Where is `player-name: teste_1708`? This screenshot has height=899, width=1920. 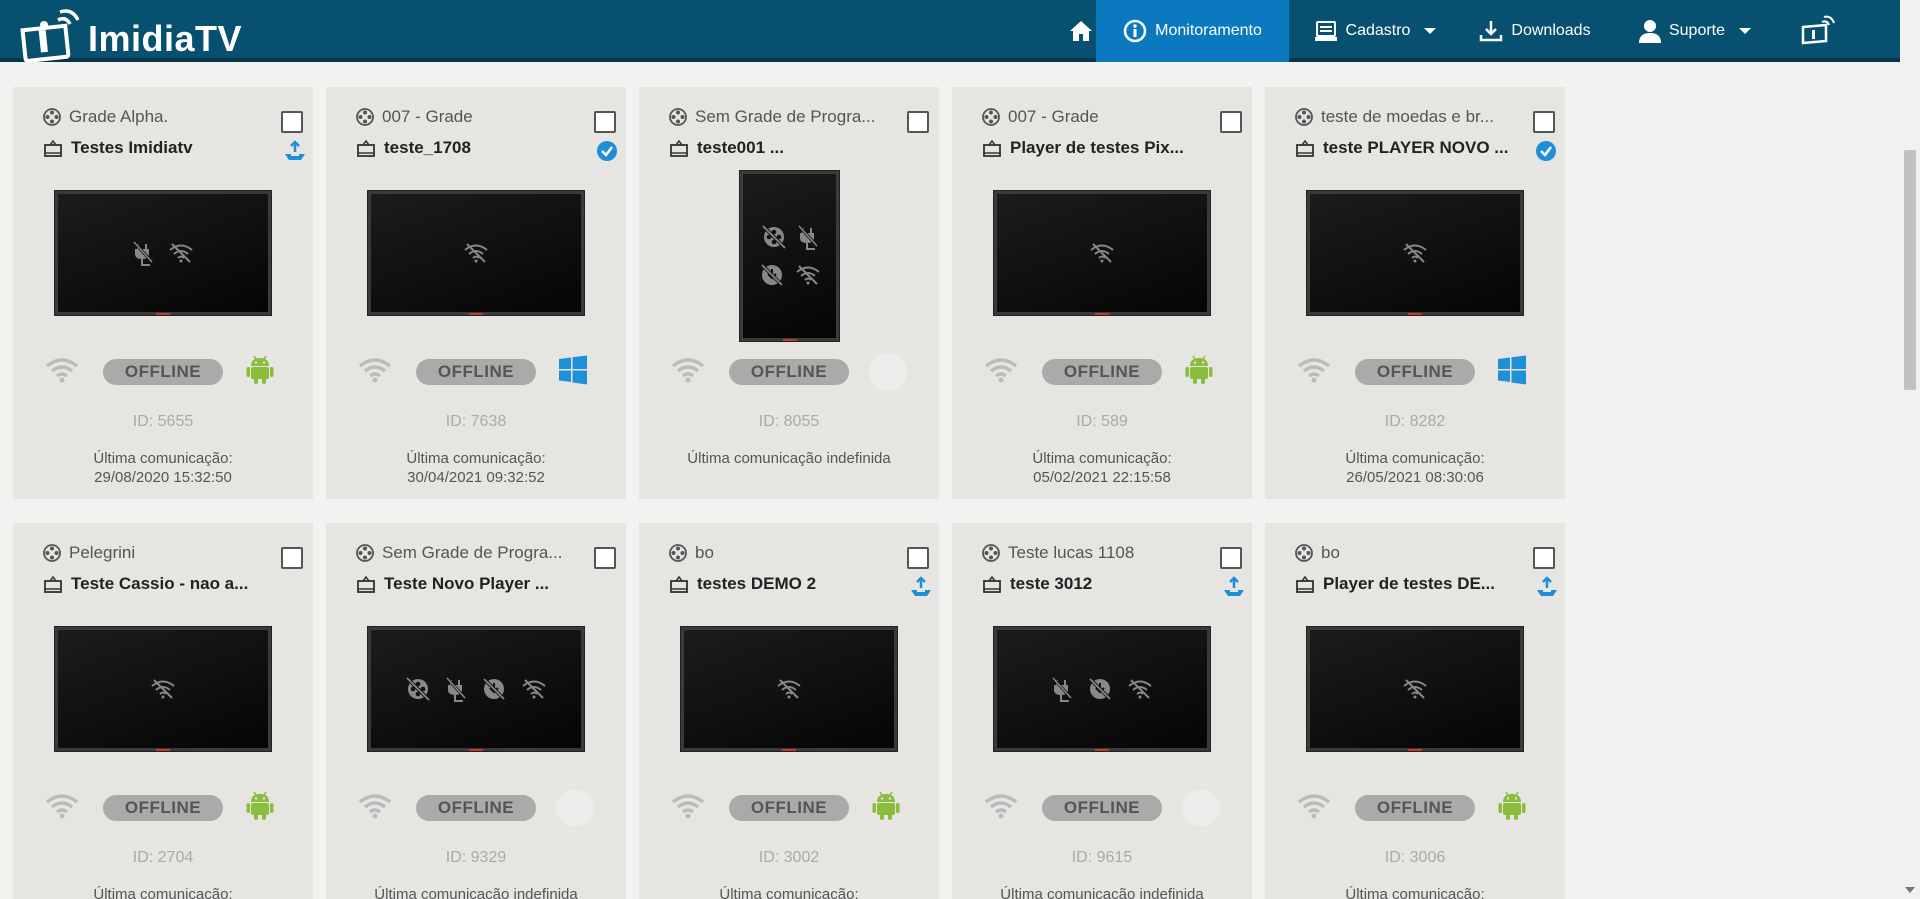
player-name: teste_1708 is located at coordinates (427, 148).